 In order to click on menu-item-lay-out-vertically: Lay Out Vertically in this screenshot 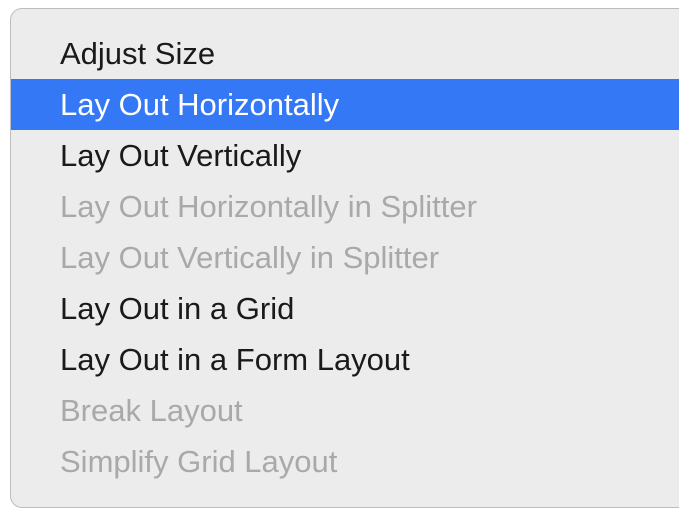, I will do `click(345, 155)`.